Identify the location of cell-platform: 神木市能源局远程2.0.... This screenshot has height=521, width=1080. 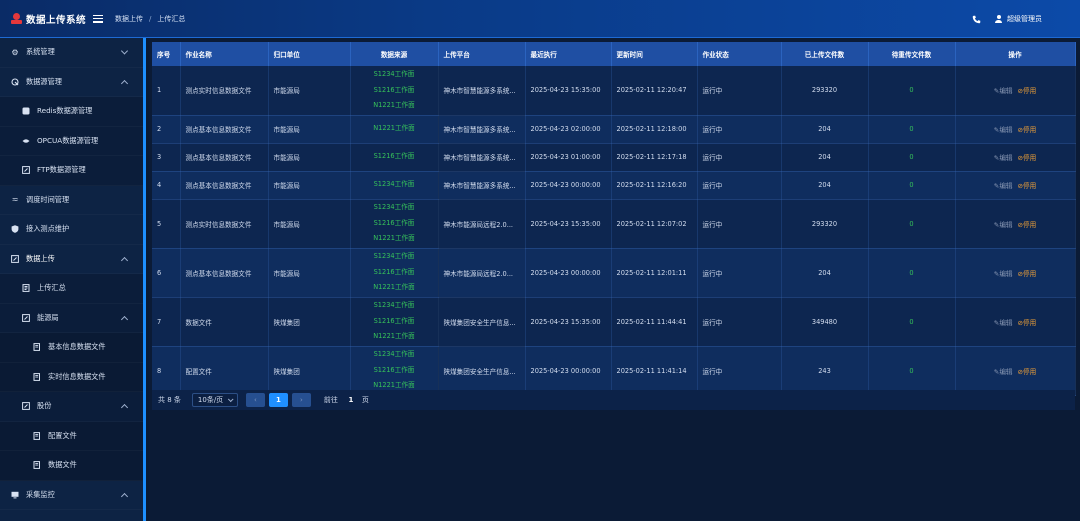
(482, 273).